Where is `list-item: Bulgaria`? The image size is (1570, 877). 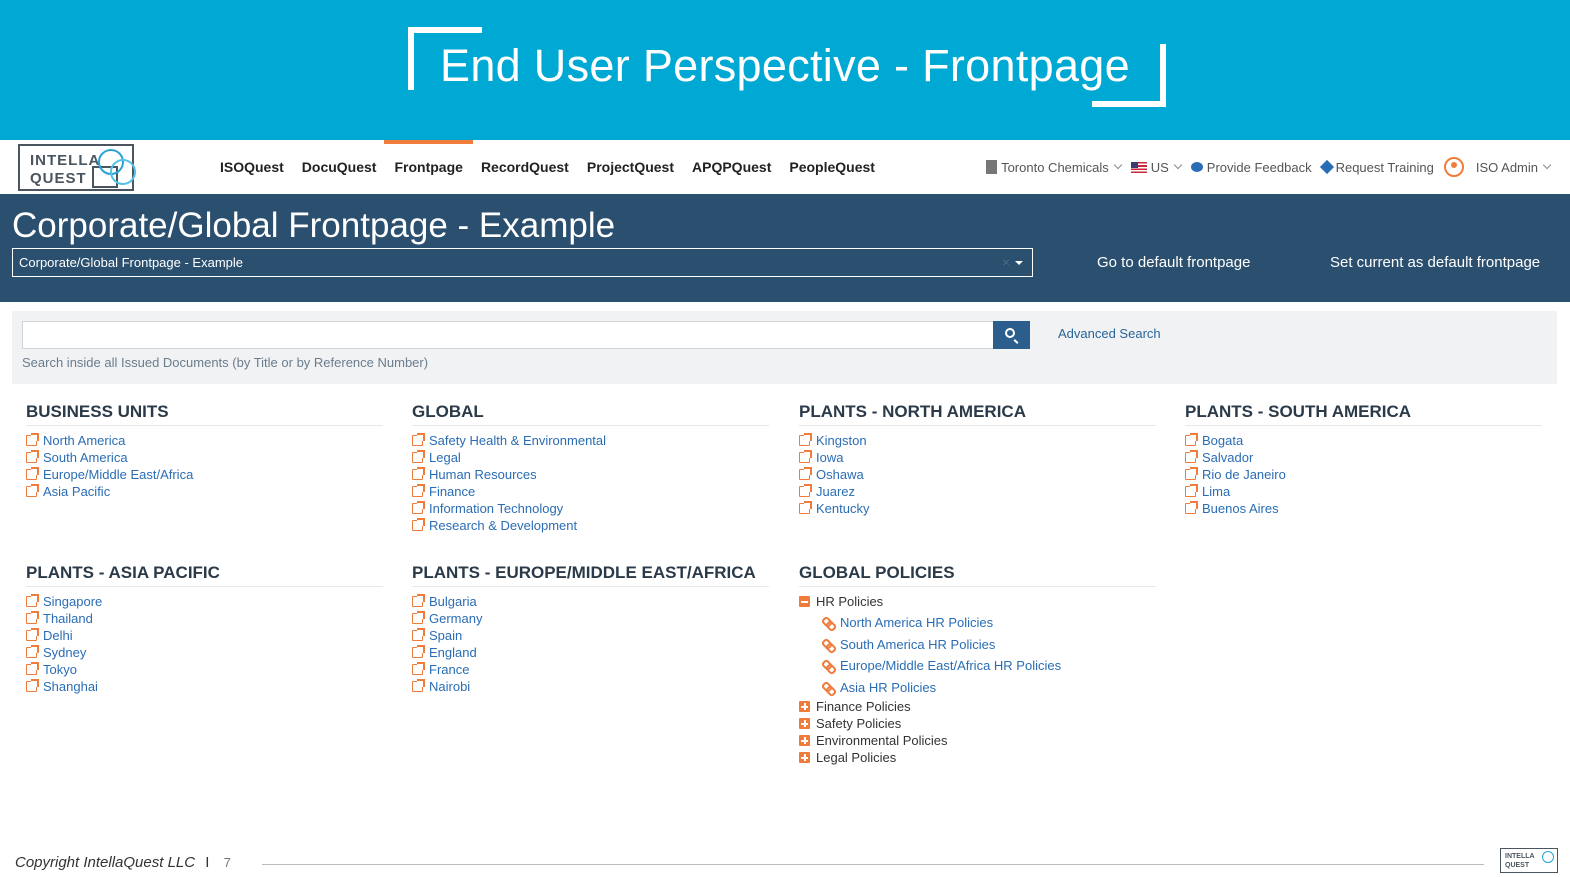
list-item: Bulgaria is located at coordinates (590, 601).